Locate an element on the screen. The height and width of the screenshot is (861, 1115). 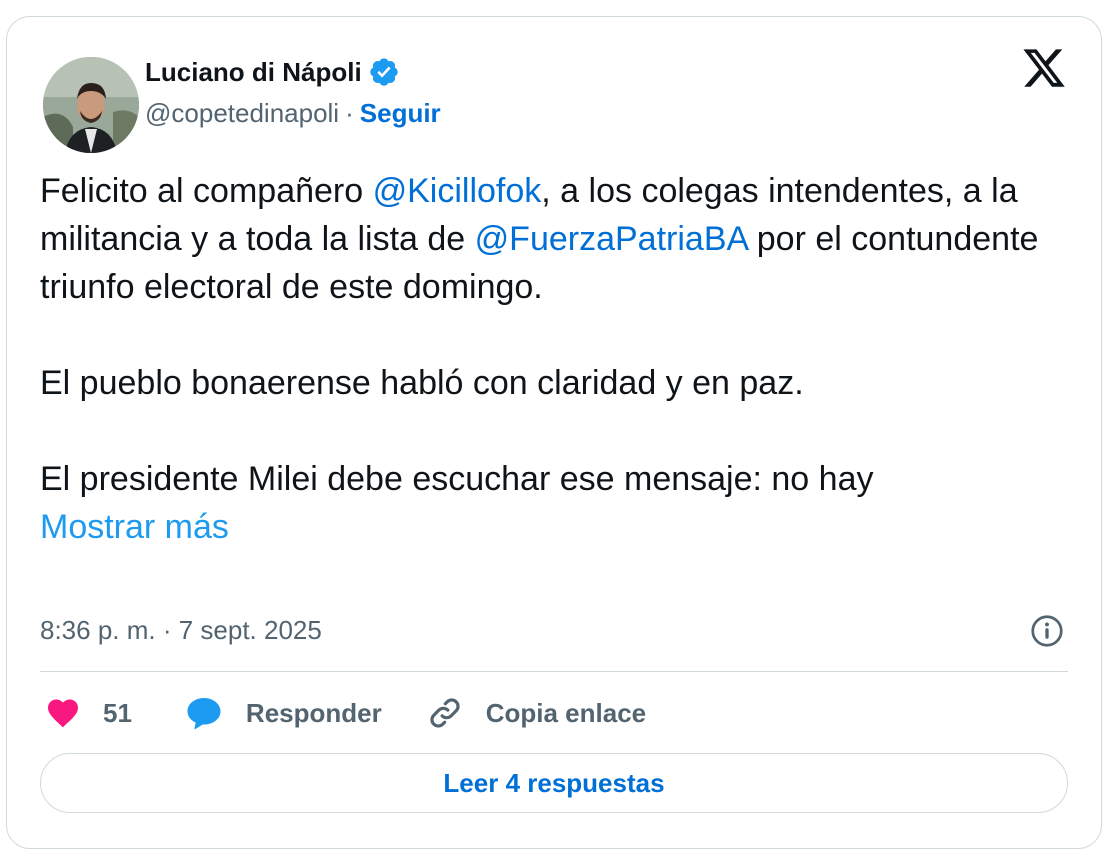
heart-icon is located at coordinates (63, 713).